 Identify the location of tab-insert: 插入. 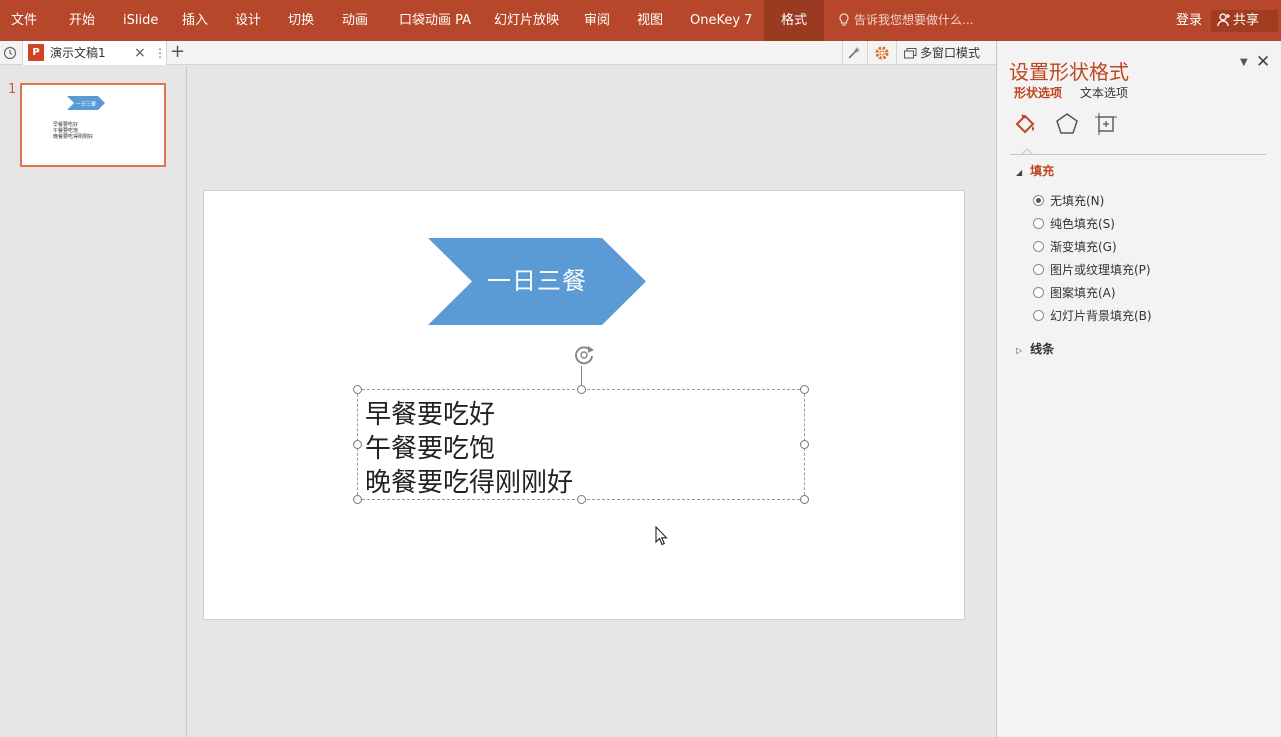
(195, 20).